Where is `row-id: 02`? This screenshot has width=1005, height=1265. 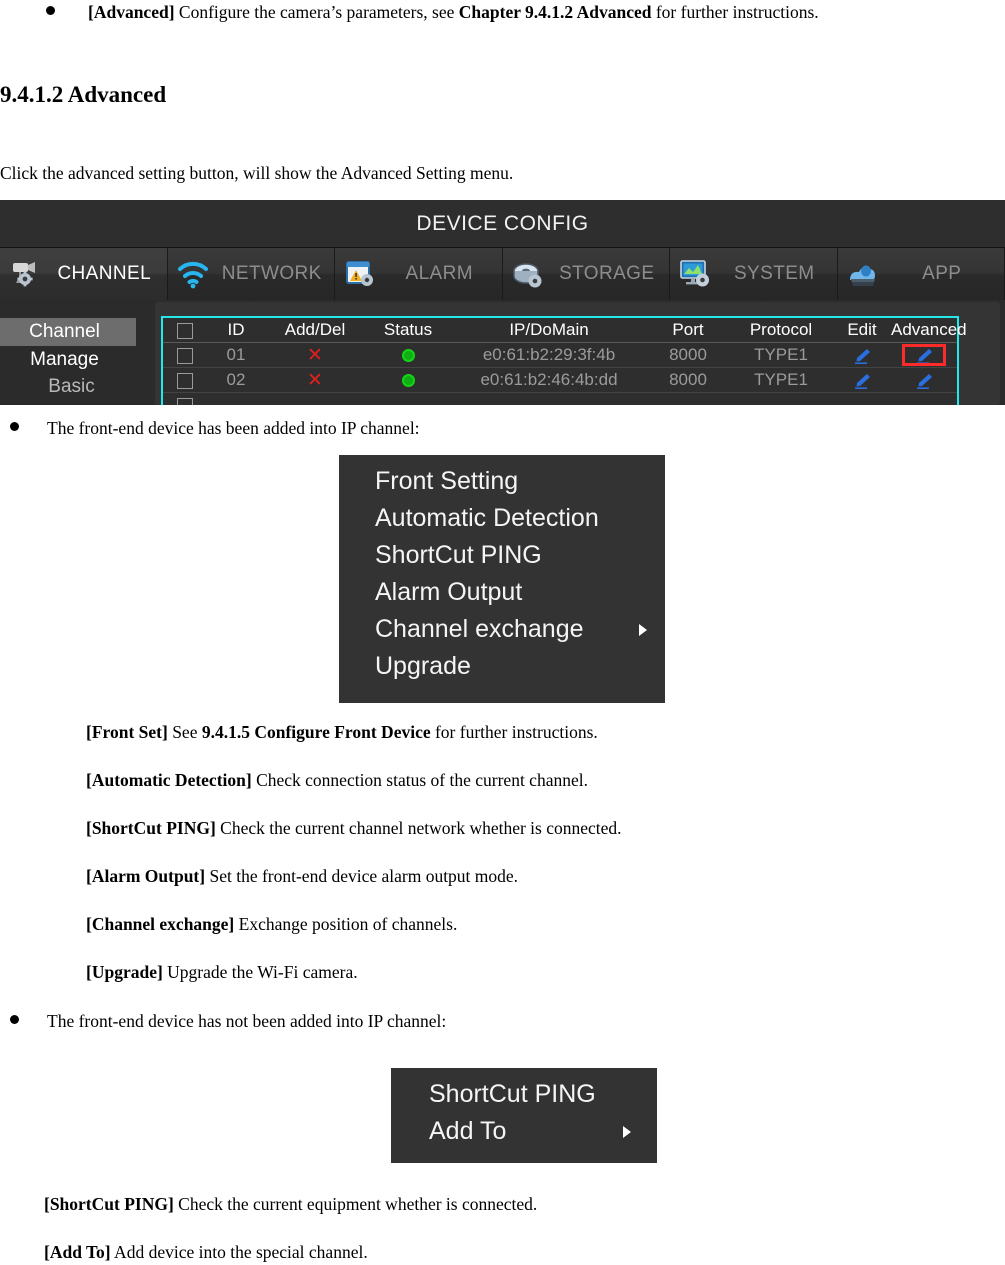
row-id: 02 is located at coordinates (236, 380).